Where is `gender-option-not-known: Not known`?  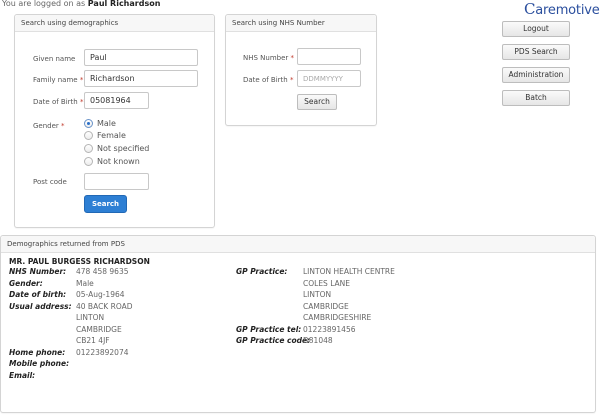 gender-option-not-known: Not known is located at coordinates (112, 161).